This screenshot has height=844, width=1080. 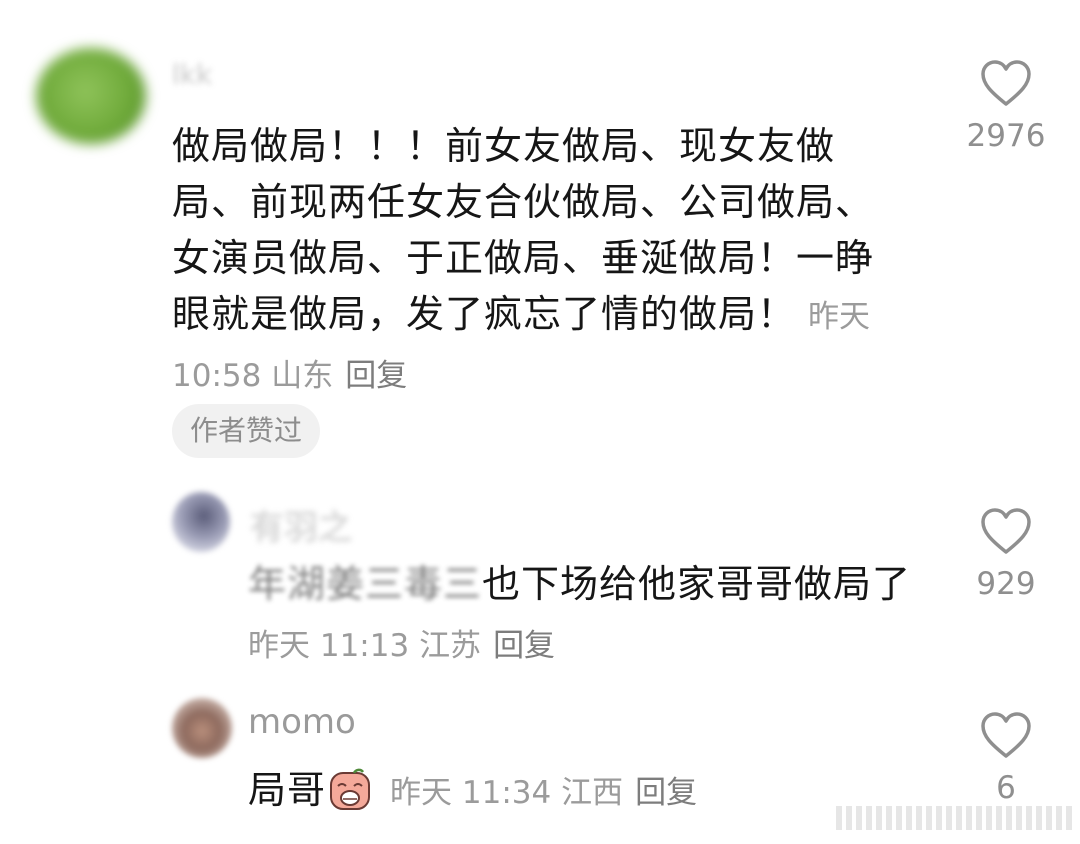 What do you see at coordinates (450, 646) in the screenshot?
I see `reply-location: 江苏` at bounding box center [450, 646].